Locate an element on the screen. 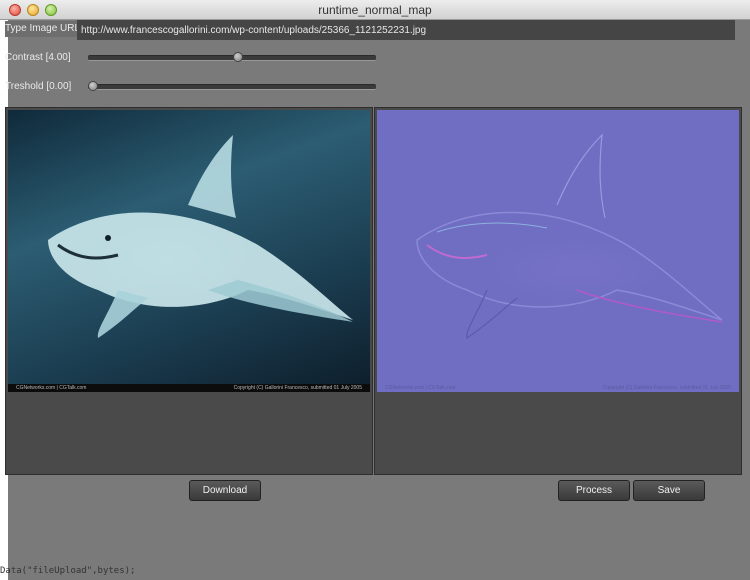 Image resolution: width=750 pixels, height=580 pixels. image-url-label: Type Image URL is located at coordinates (42, 29).